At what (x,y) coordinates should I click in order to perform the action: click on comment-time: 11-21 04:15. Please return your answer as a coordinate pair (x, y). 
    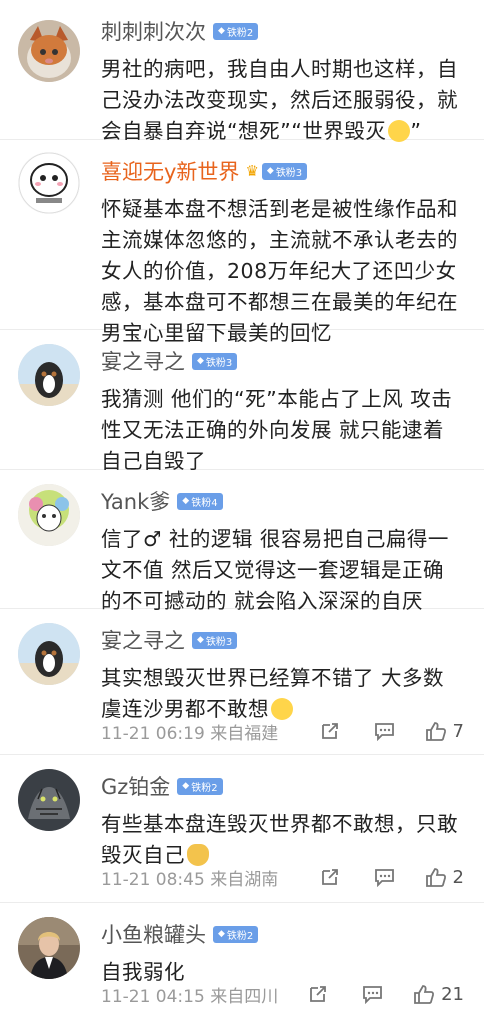
    Looking at the image, I should click on (153, 996).